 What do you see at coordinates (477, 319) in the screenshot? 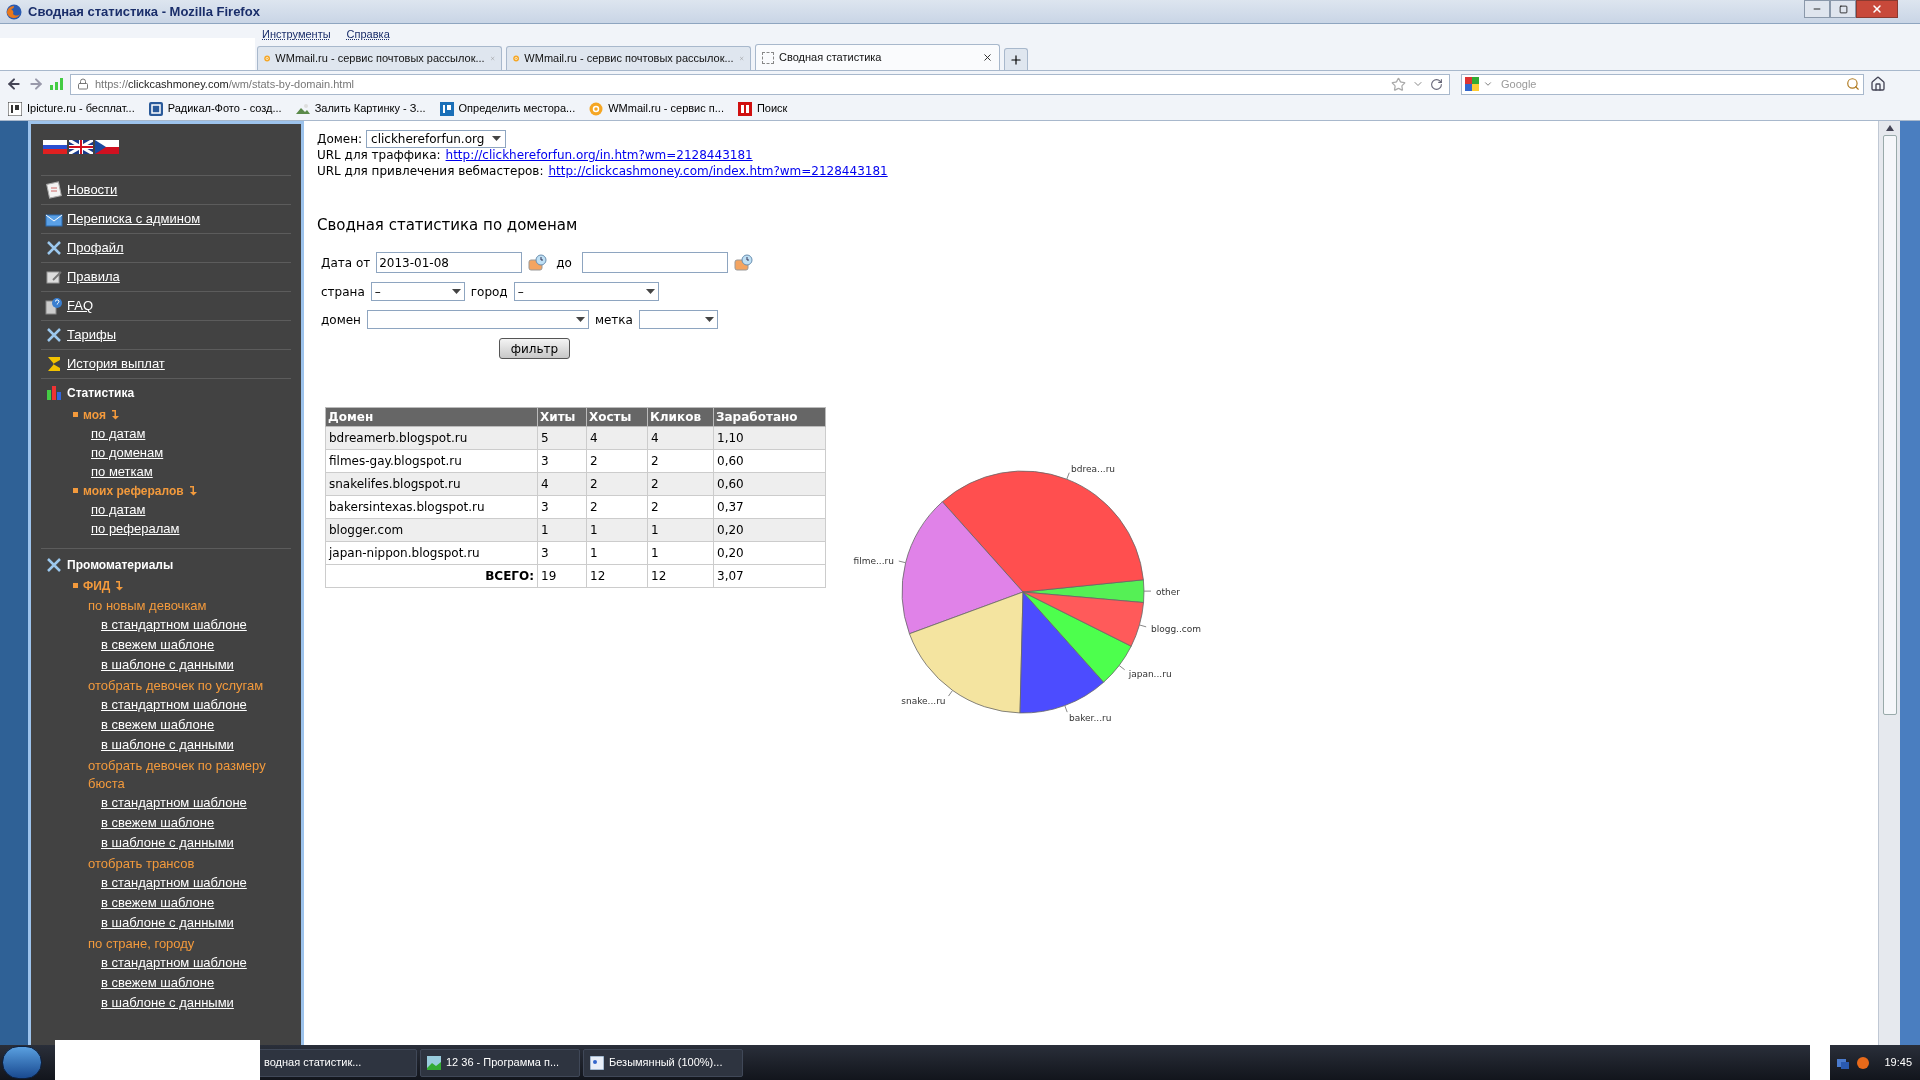
I see `domain-select` at bounding box center [477, 319].